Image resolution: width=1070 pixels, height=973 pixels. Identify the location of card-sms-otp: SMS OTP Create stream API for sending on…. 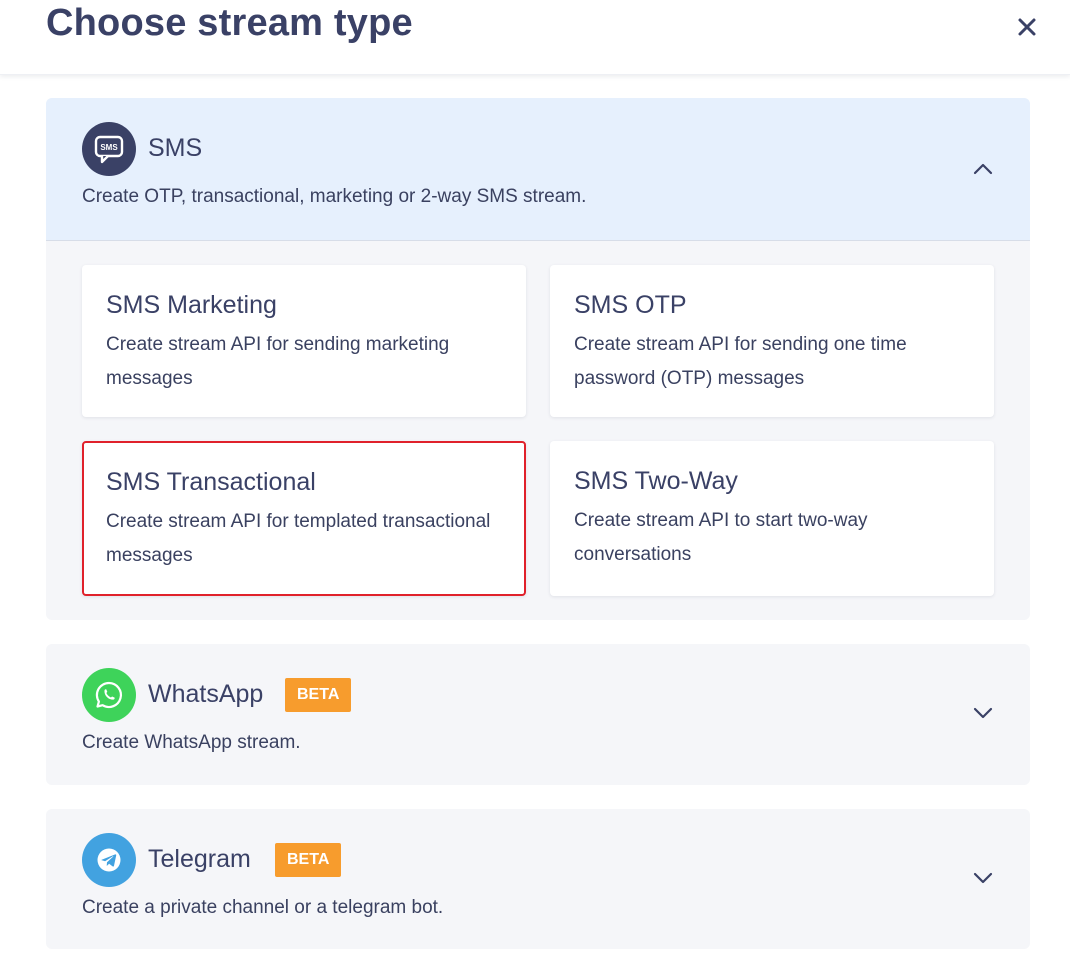
(772, 341).